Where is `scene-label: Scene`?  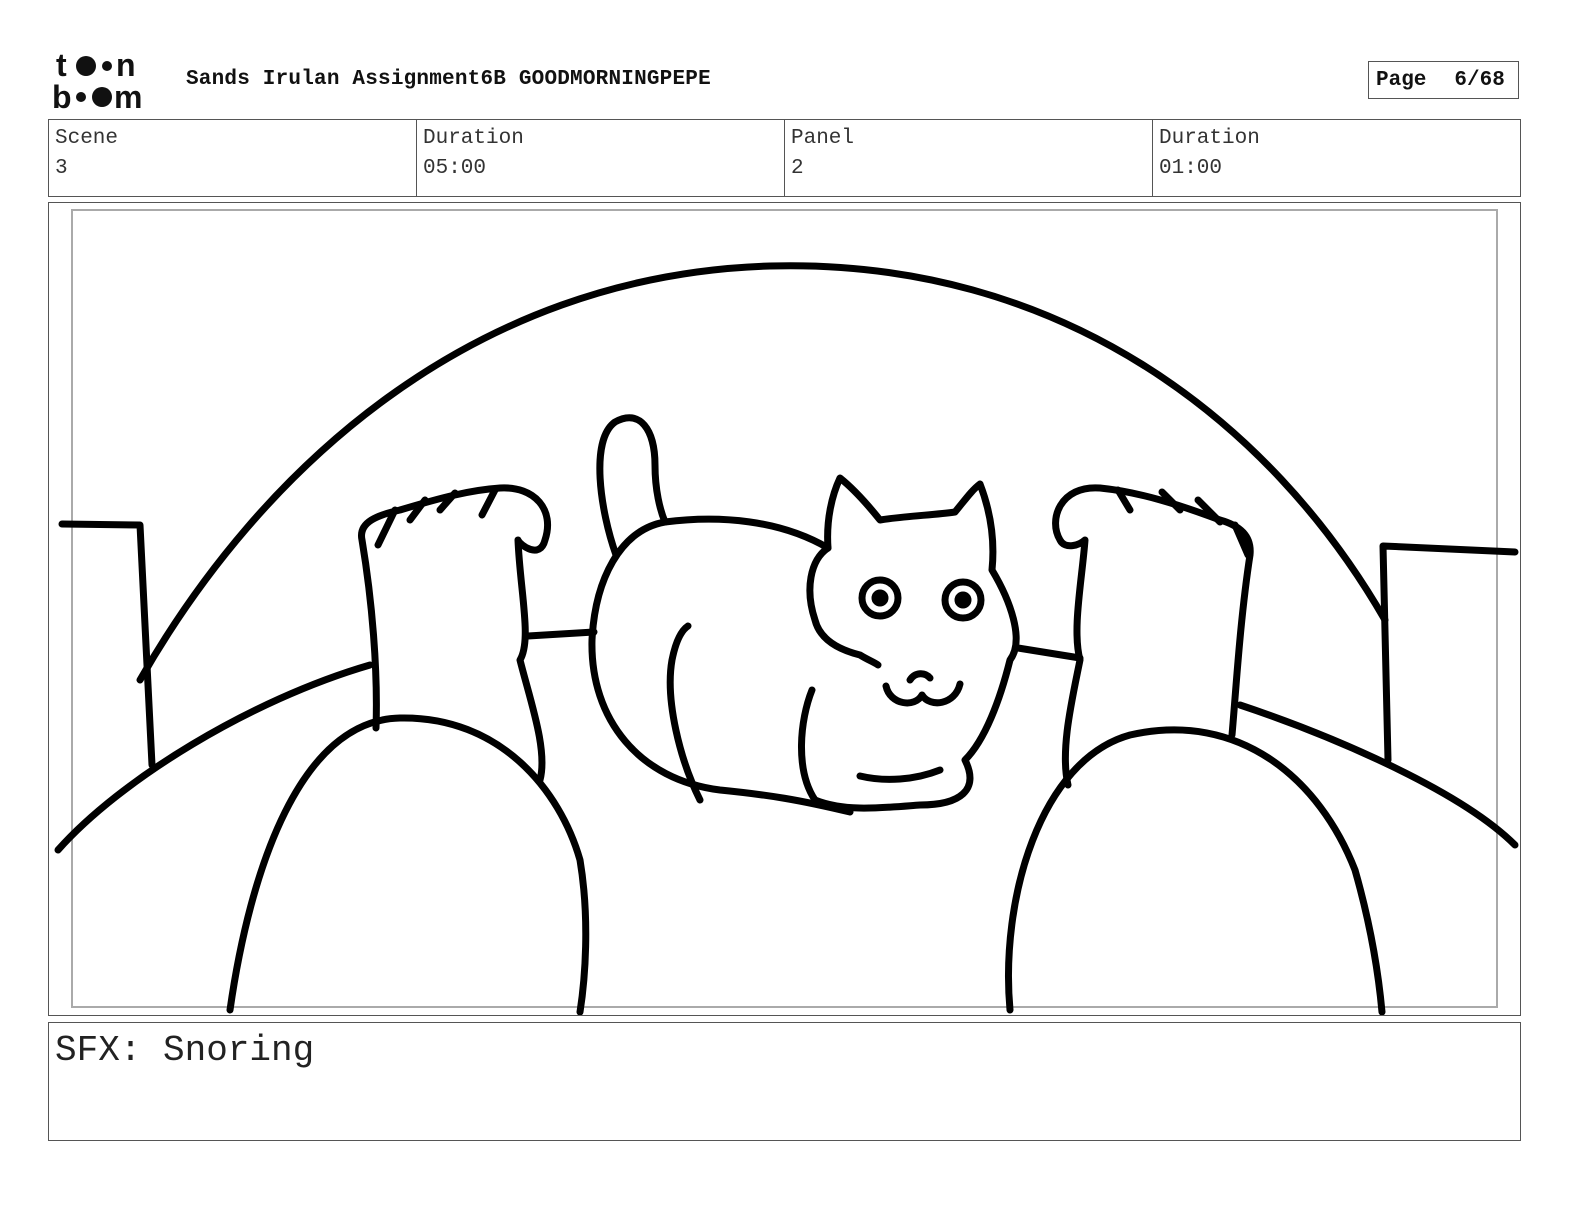
scene-label: Scene is located at coordinates (87, 138).